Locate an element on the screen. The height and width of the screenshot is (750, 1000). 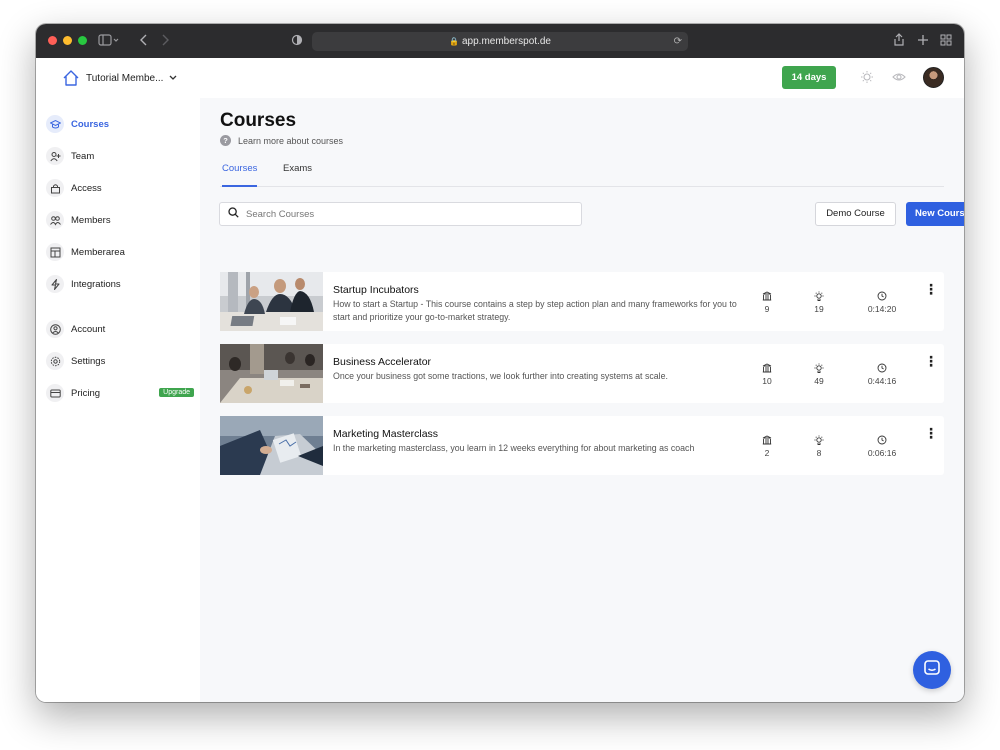
sidebar-item-integrations: Integrations is located at coordinates (119, 284).